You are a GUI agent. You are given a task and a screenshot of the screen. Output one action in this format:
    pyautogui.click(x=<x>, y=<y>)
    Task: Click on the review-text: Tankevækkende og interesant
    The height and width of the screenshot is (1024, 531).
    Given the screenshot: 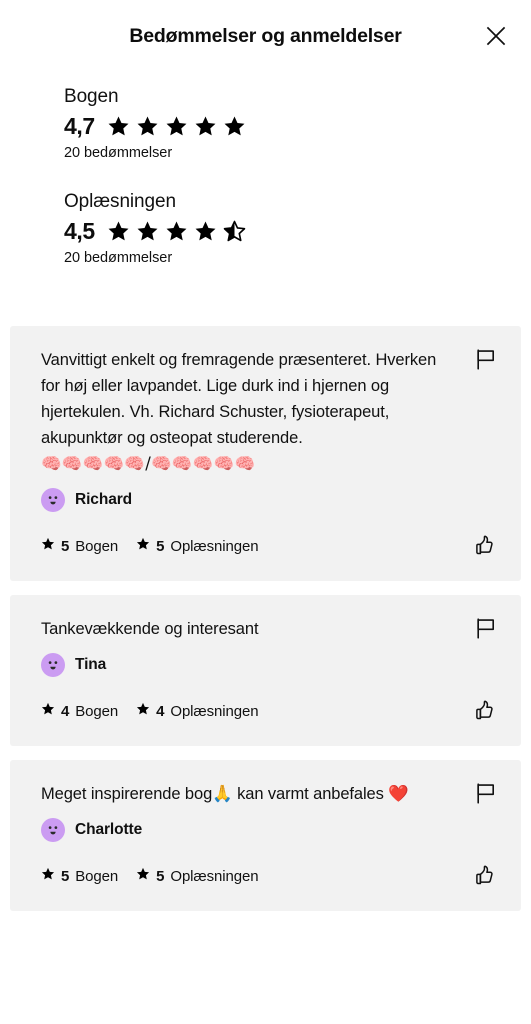 What is the action you would take?
    pyautogui.click(x=150, y=629)
    